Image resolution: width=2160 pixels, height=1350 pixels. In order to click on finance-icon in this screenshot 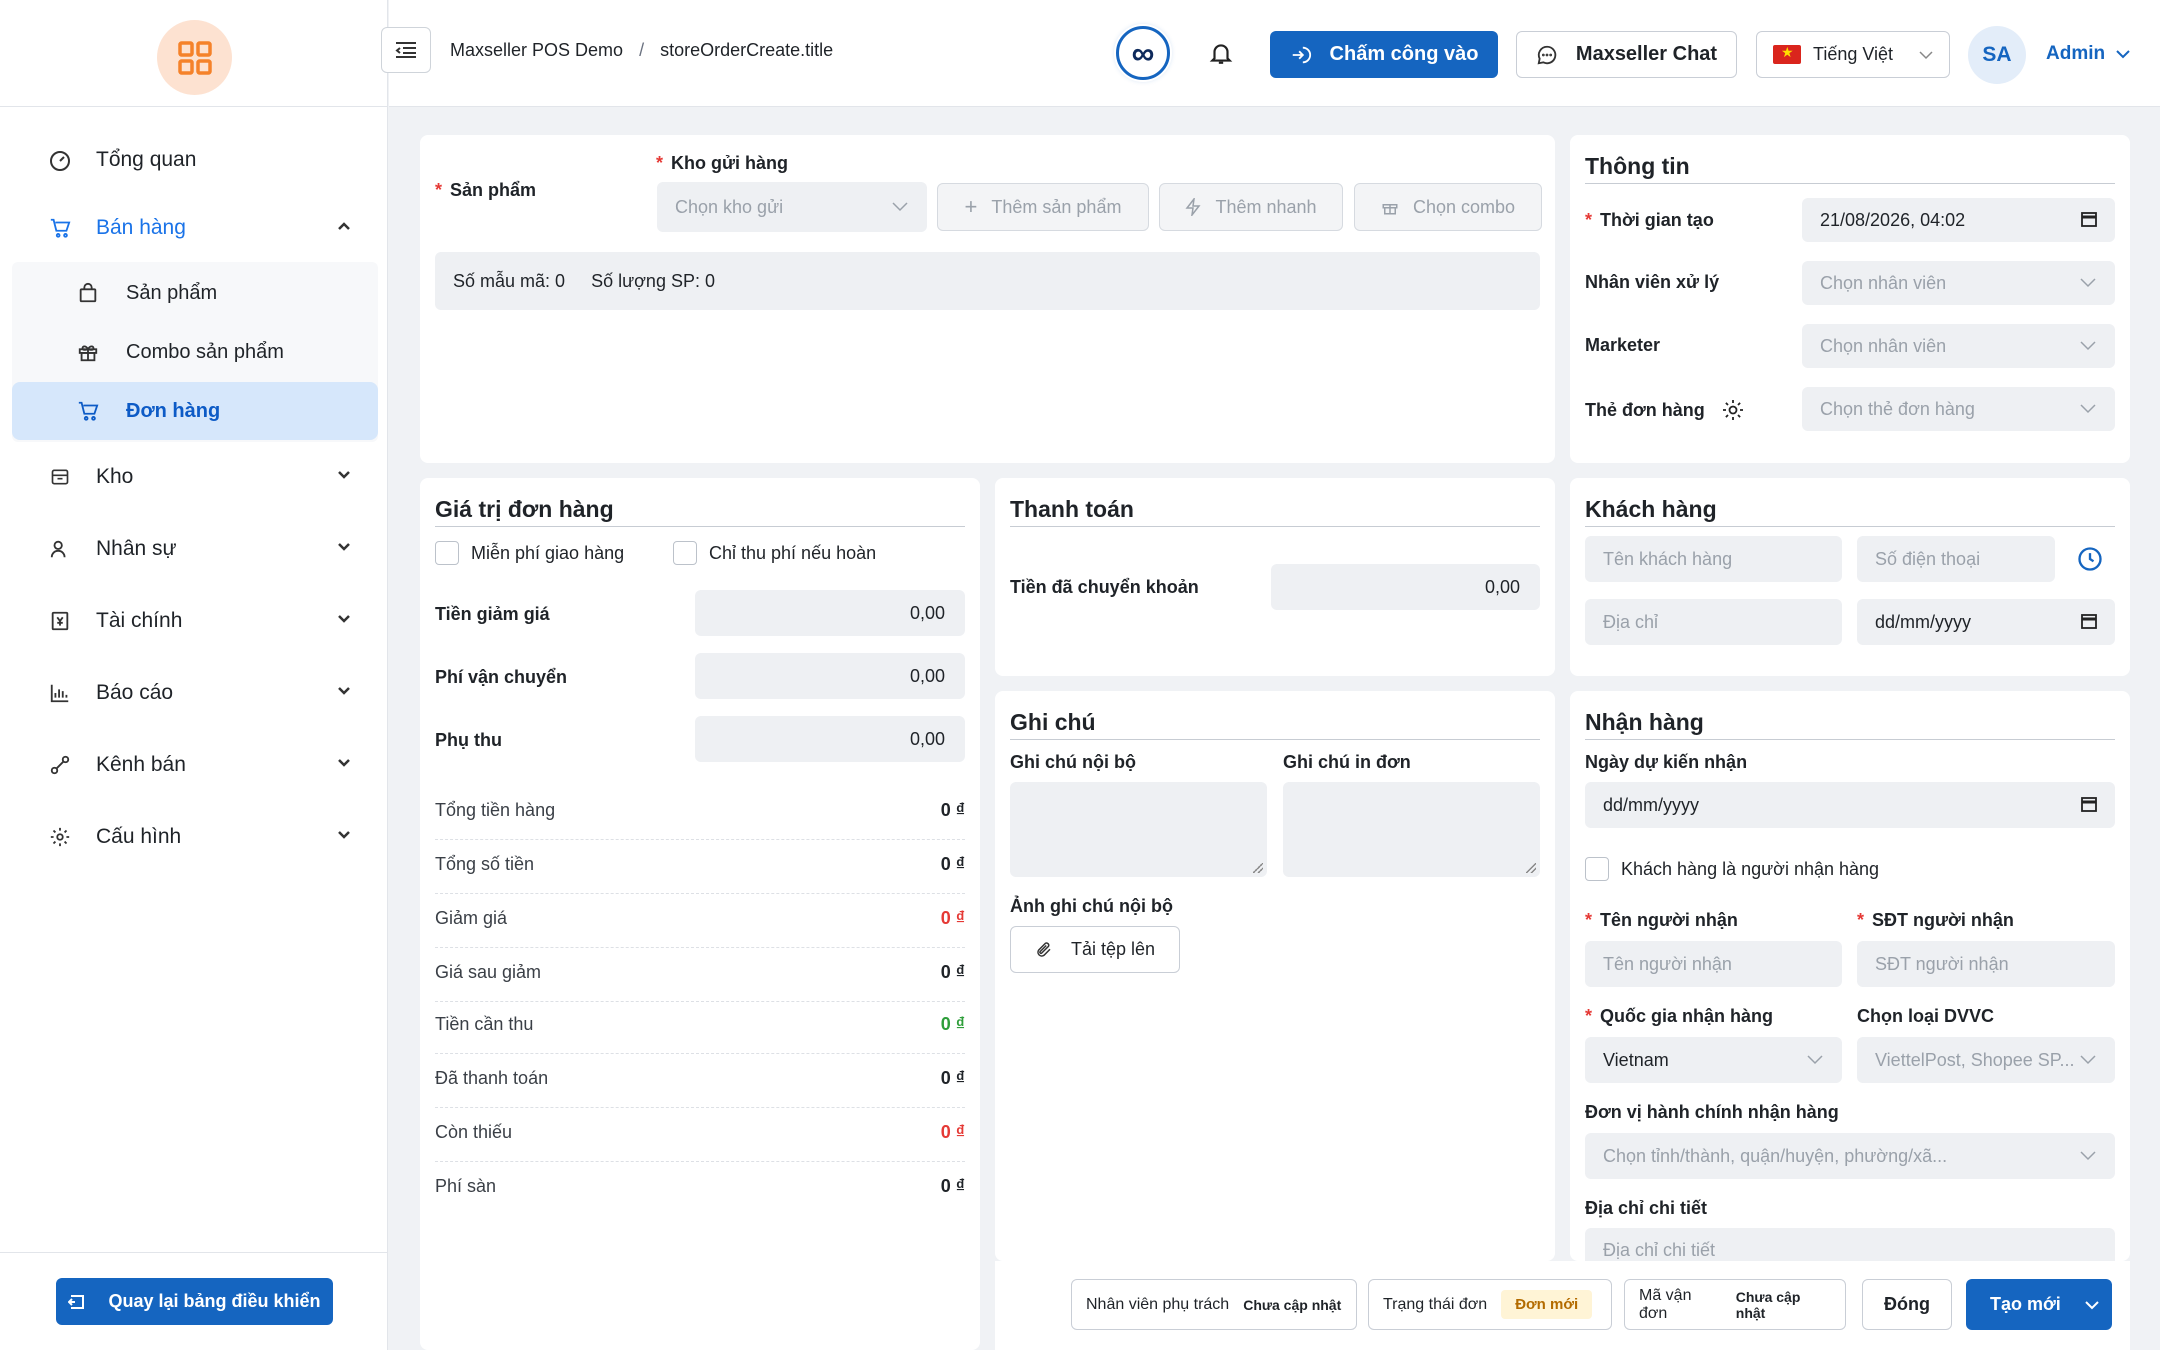, I will do `click(60, 621)`.